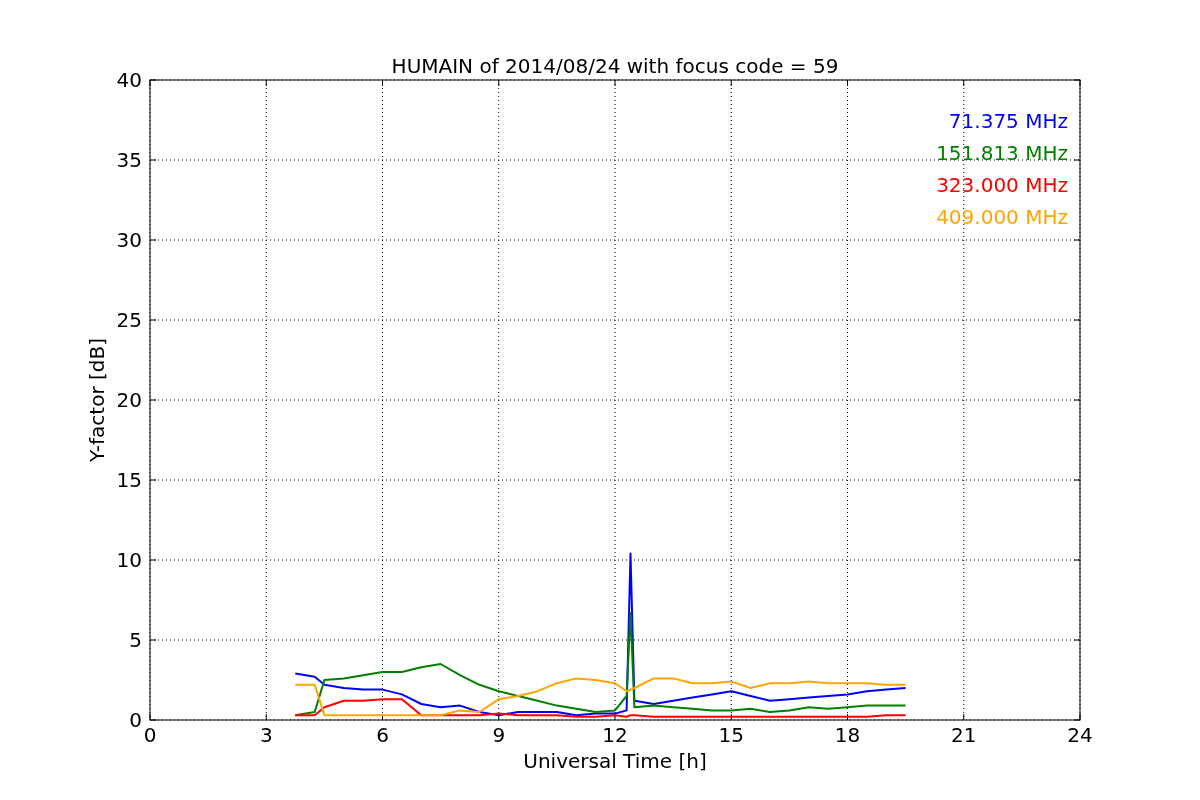 The width and height of the screenshot is (1200, 800). What do you see at coordinates (1080, 735) in the screenshot?
I see `tick-label: 24` at bounding box center [1080, 735].